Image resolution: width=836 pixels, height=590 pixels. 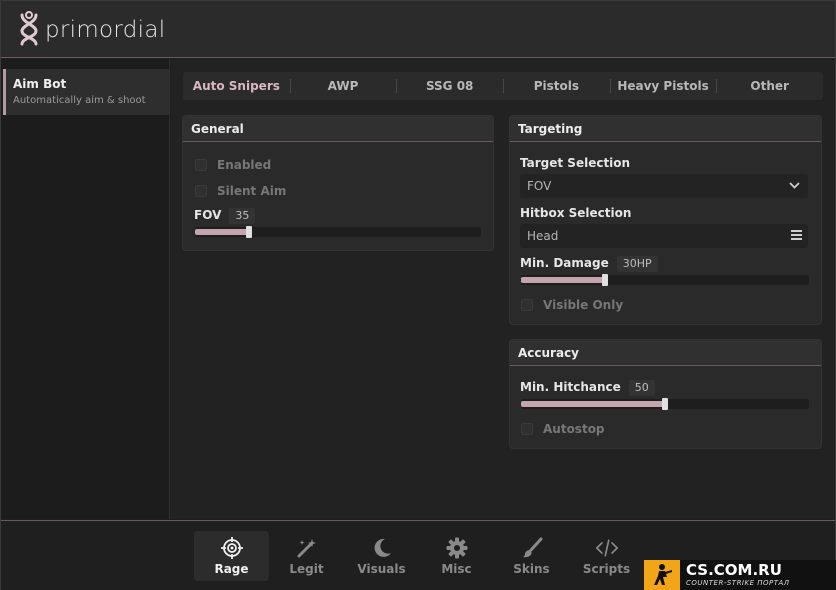 What do you see at coordinates (343, 86) in the screenshot?
I see `tab-awp: AWP` at bounding box center [343, 86].